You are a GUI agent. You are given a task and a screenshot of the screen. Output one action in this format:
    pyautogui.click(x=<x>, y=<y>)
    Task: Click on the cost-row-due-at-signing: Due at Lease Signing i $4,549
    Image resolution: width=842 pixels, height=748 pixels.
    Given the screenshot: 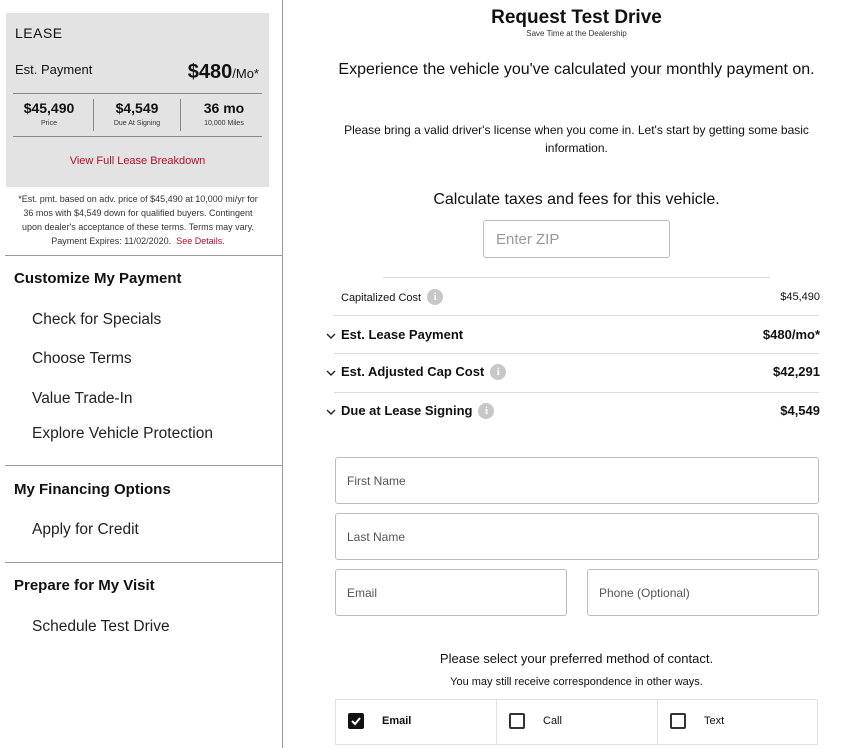 What is the action you would take?
    pyautogui.click(x=573, y=411)
    